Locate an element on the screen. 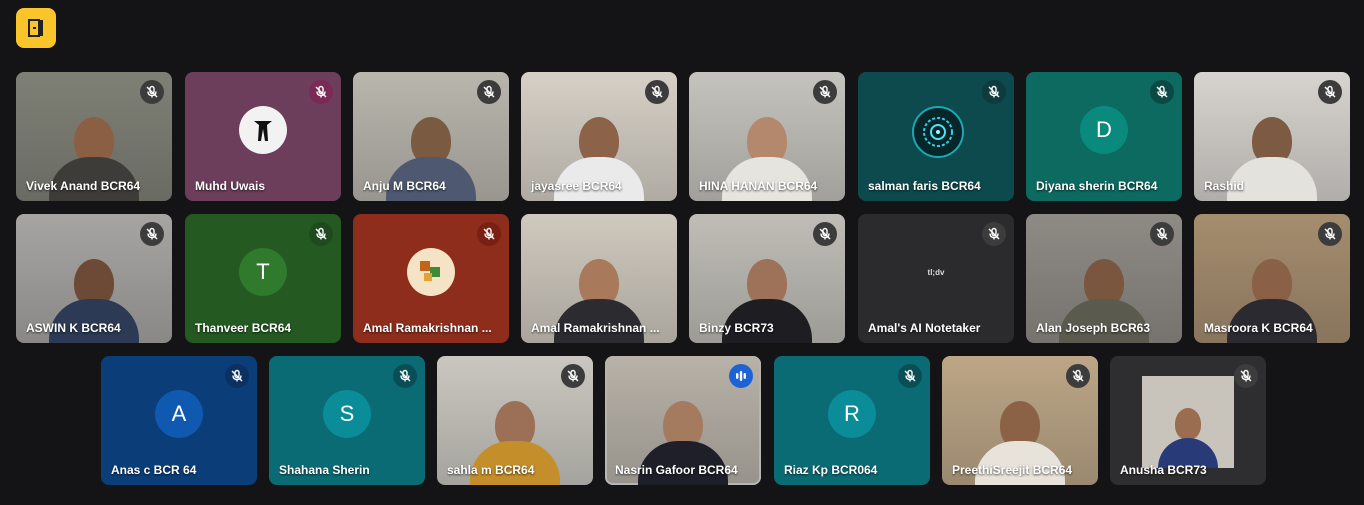 This screenshot has width=1364, height=505. speaking-indicator-icon is located at coordinates (741, 376).